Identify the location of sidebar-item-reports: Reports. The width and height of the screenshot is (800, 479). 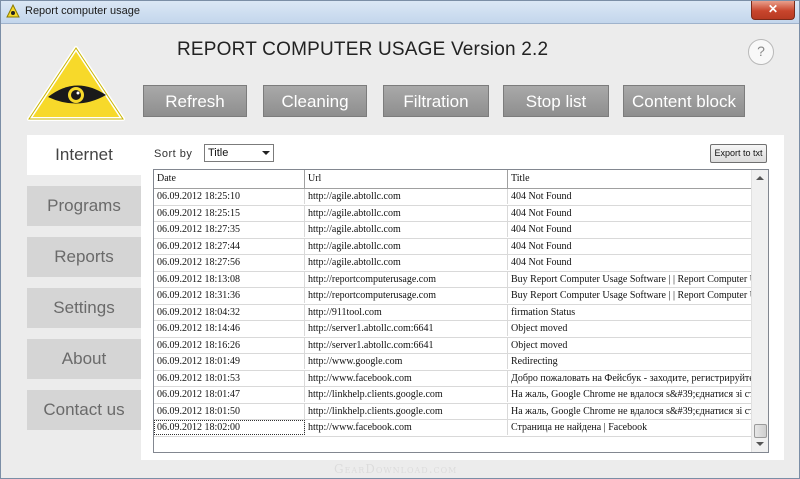
(84, 257).